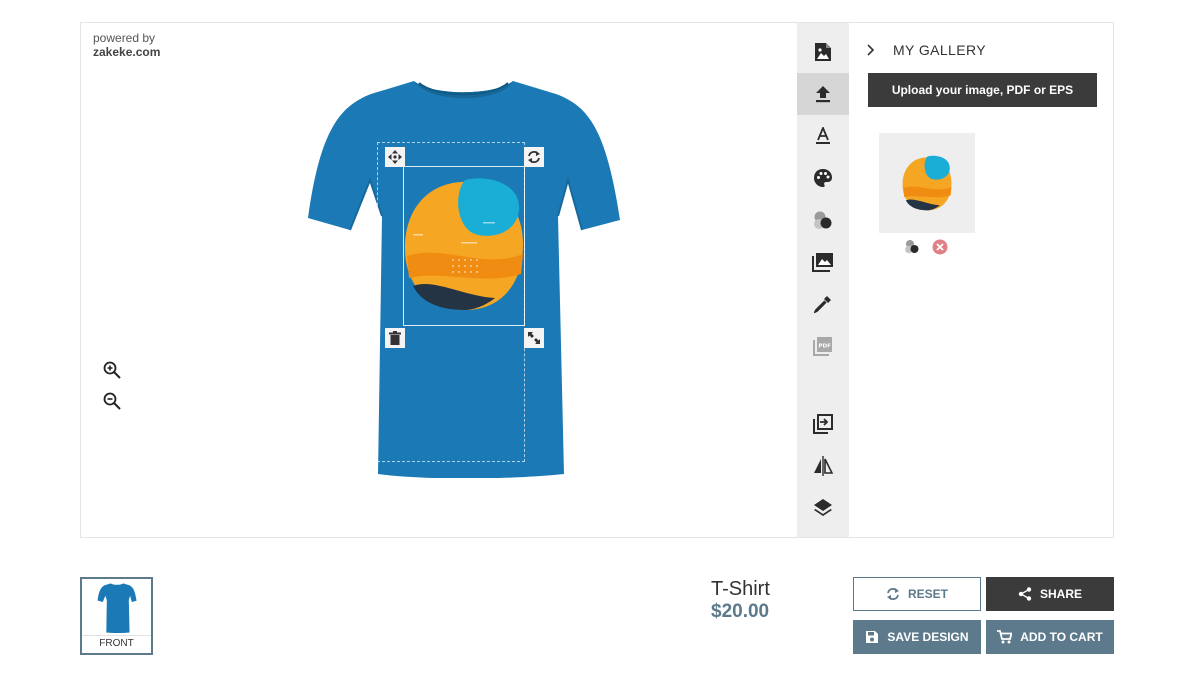  I want to click on share-label: SHARE, so click(1060, 594).